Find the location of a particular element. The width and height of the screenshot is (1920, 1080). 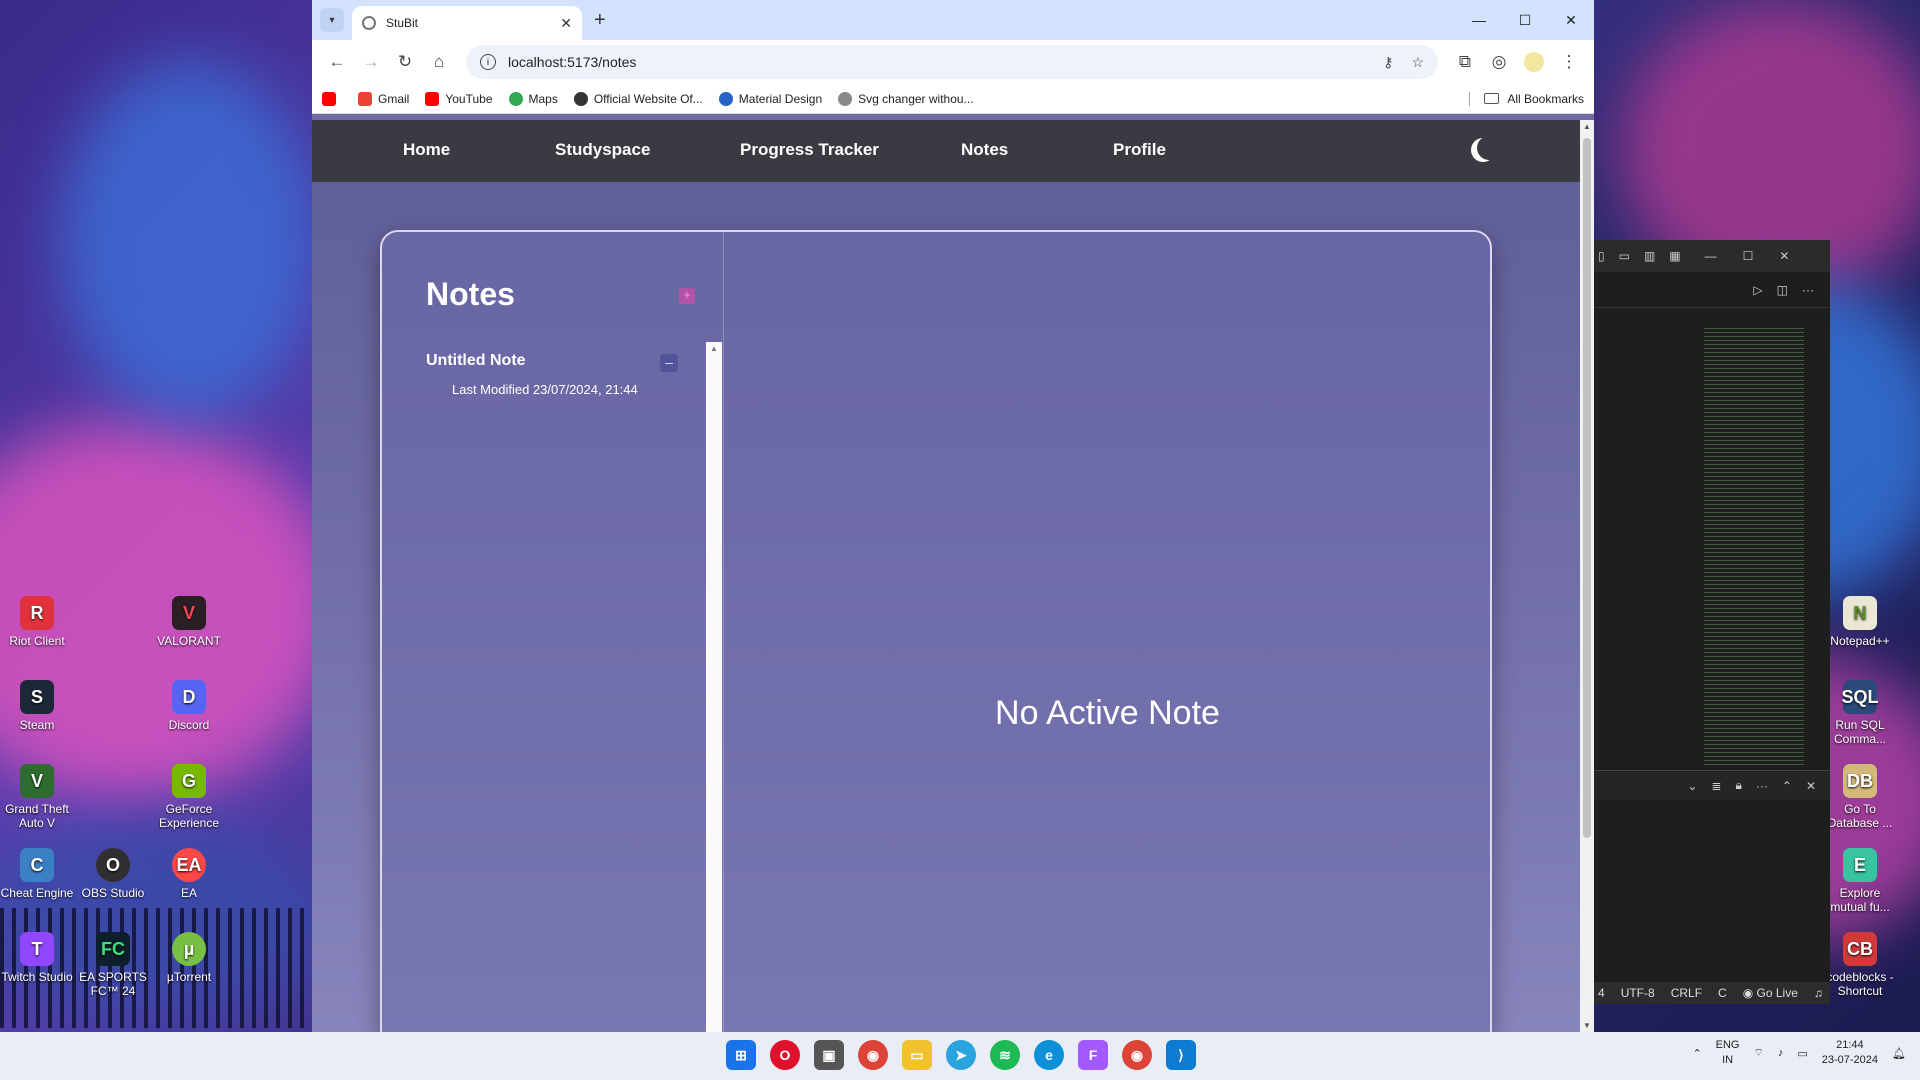

reload-icon: ↻ is located at coordinates (405, 62).